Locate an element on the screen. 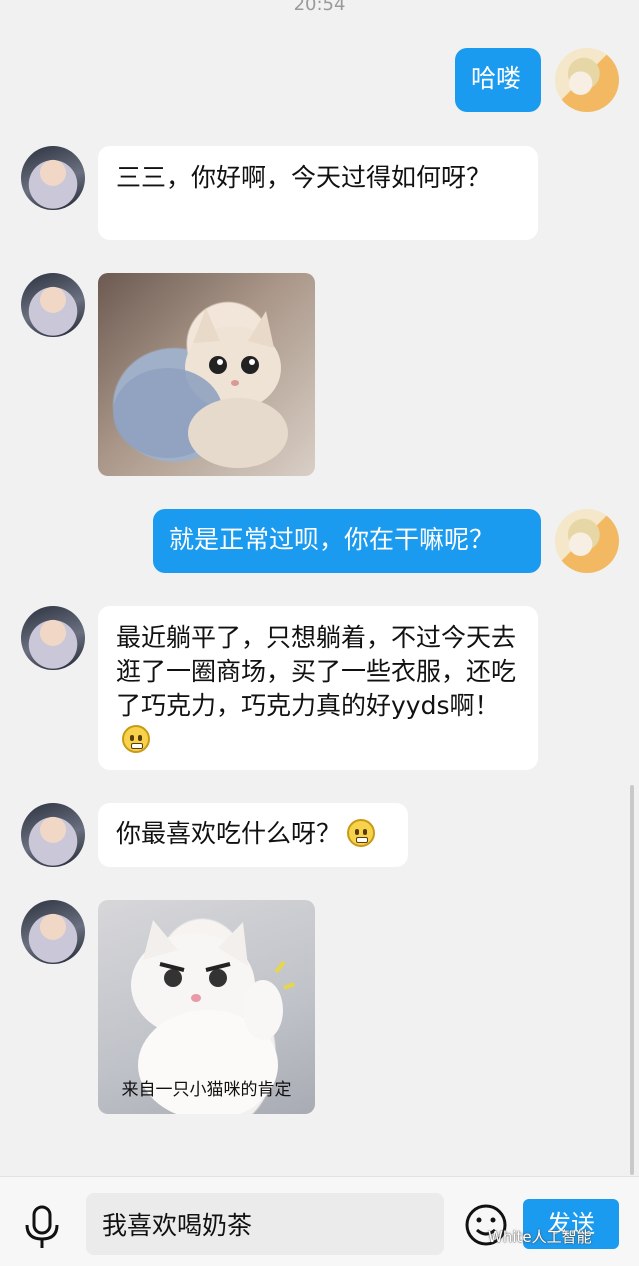  message-input is located at coordinates (265, 1224).